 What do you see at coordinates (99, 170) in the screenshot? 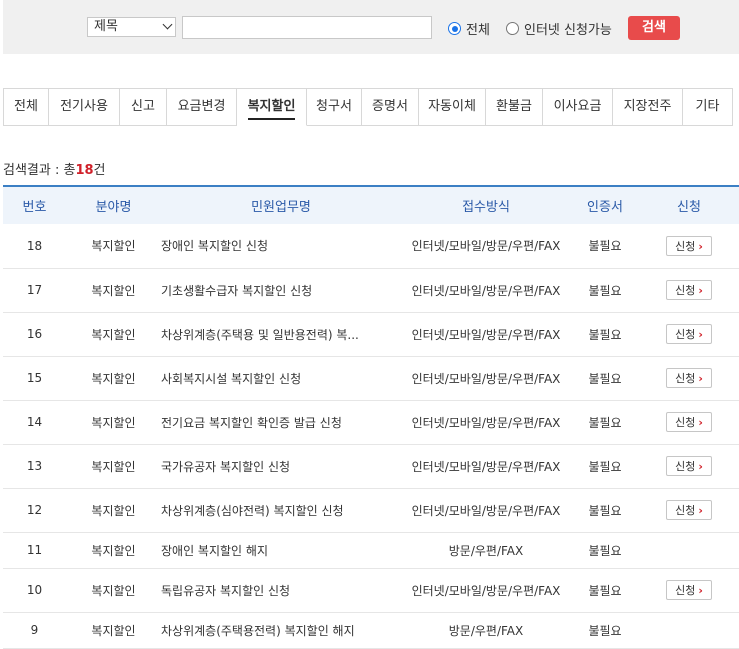
I see `result-suffix: 건` at bounding box center [99, 170].